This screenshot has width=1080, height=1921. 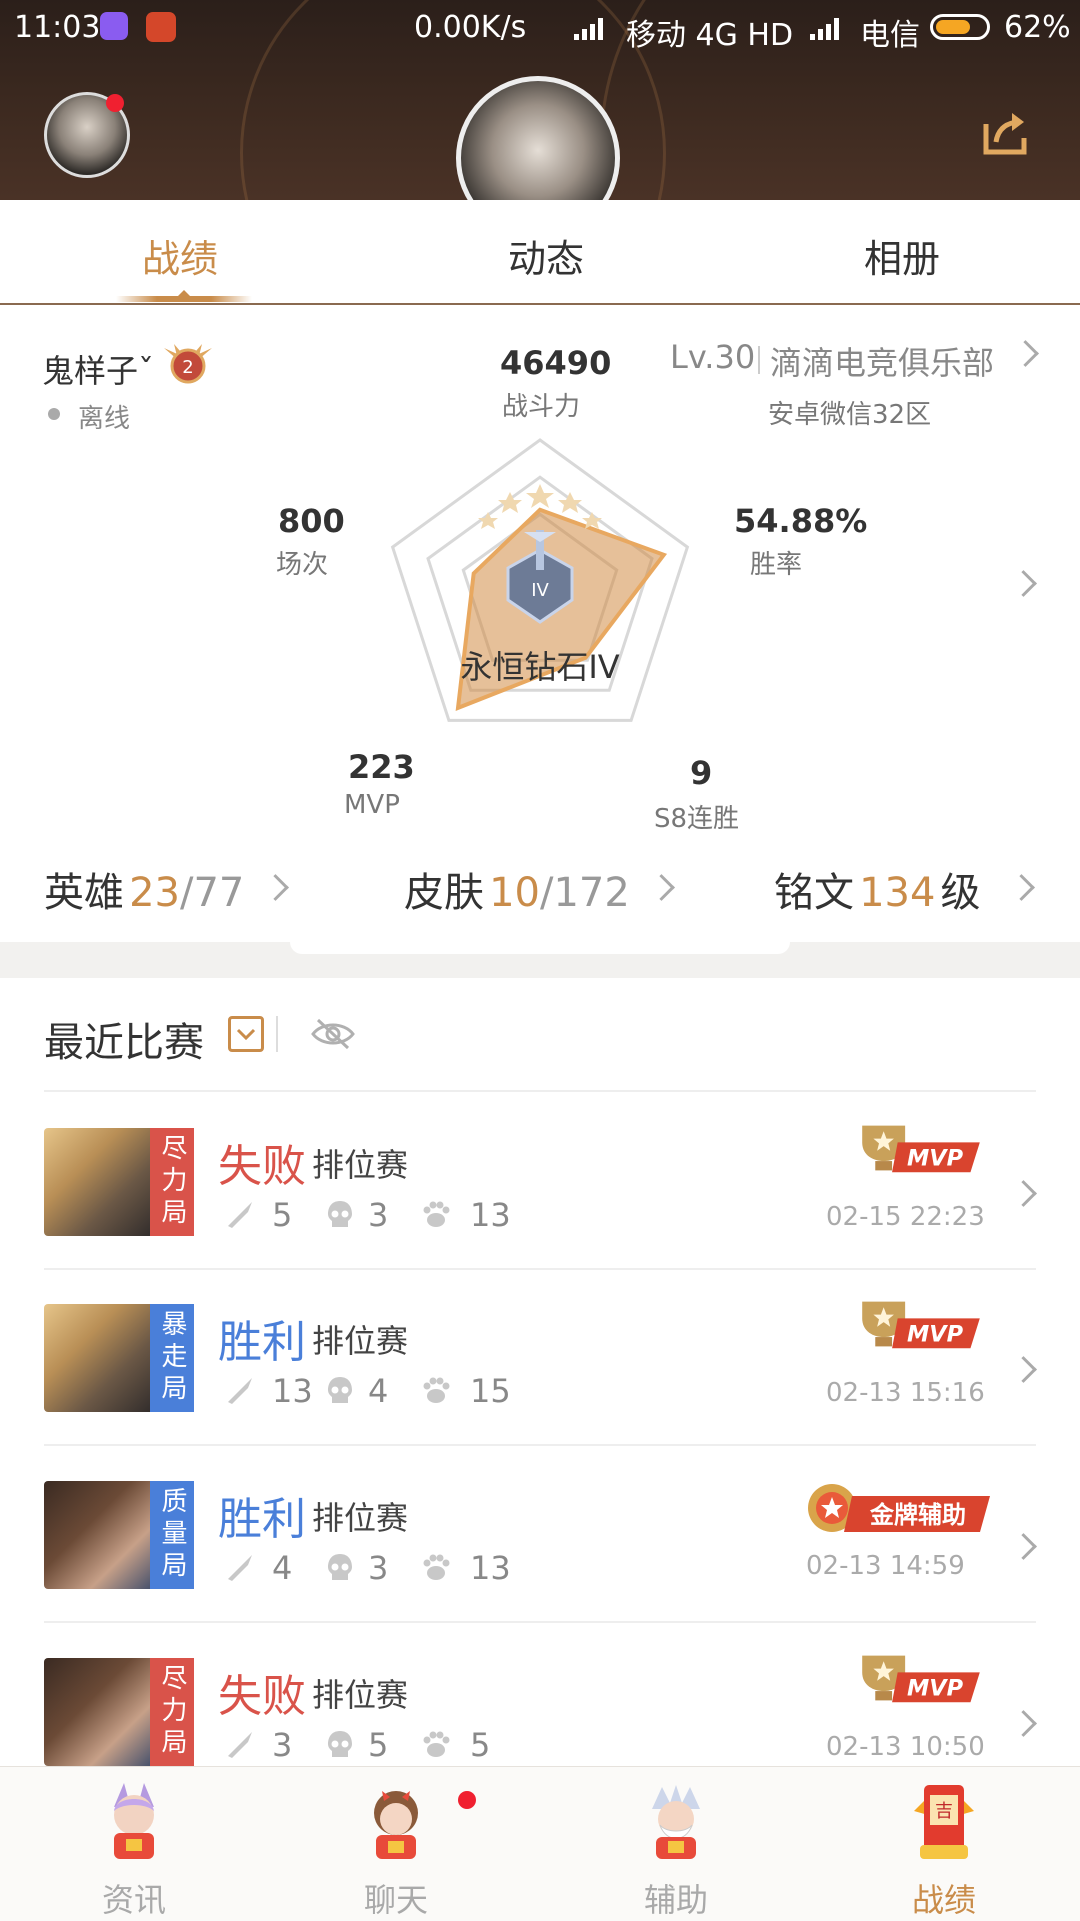 What do you see at coordinates (180, 255) in the screenshot?
I see `tab-record: 战绩` at bounding box center [180, 255].